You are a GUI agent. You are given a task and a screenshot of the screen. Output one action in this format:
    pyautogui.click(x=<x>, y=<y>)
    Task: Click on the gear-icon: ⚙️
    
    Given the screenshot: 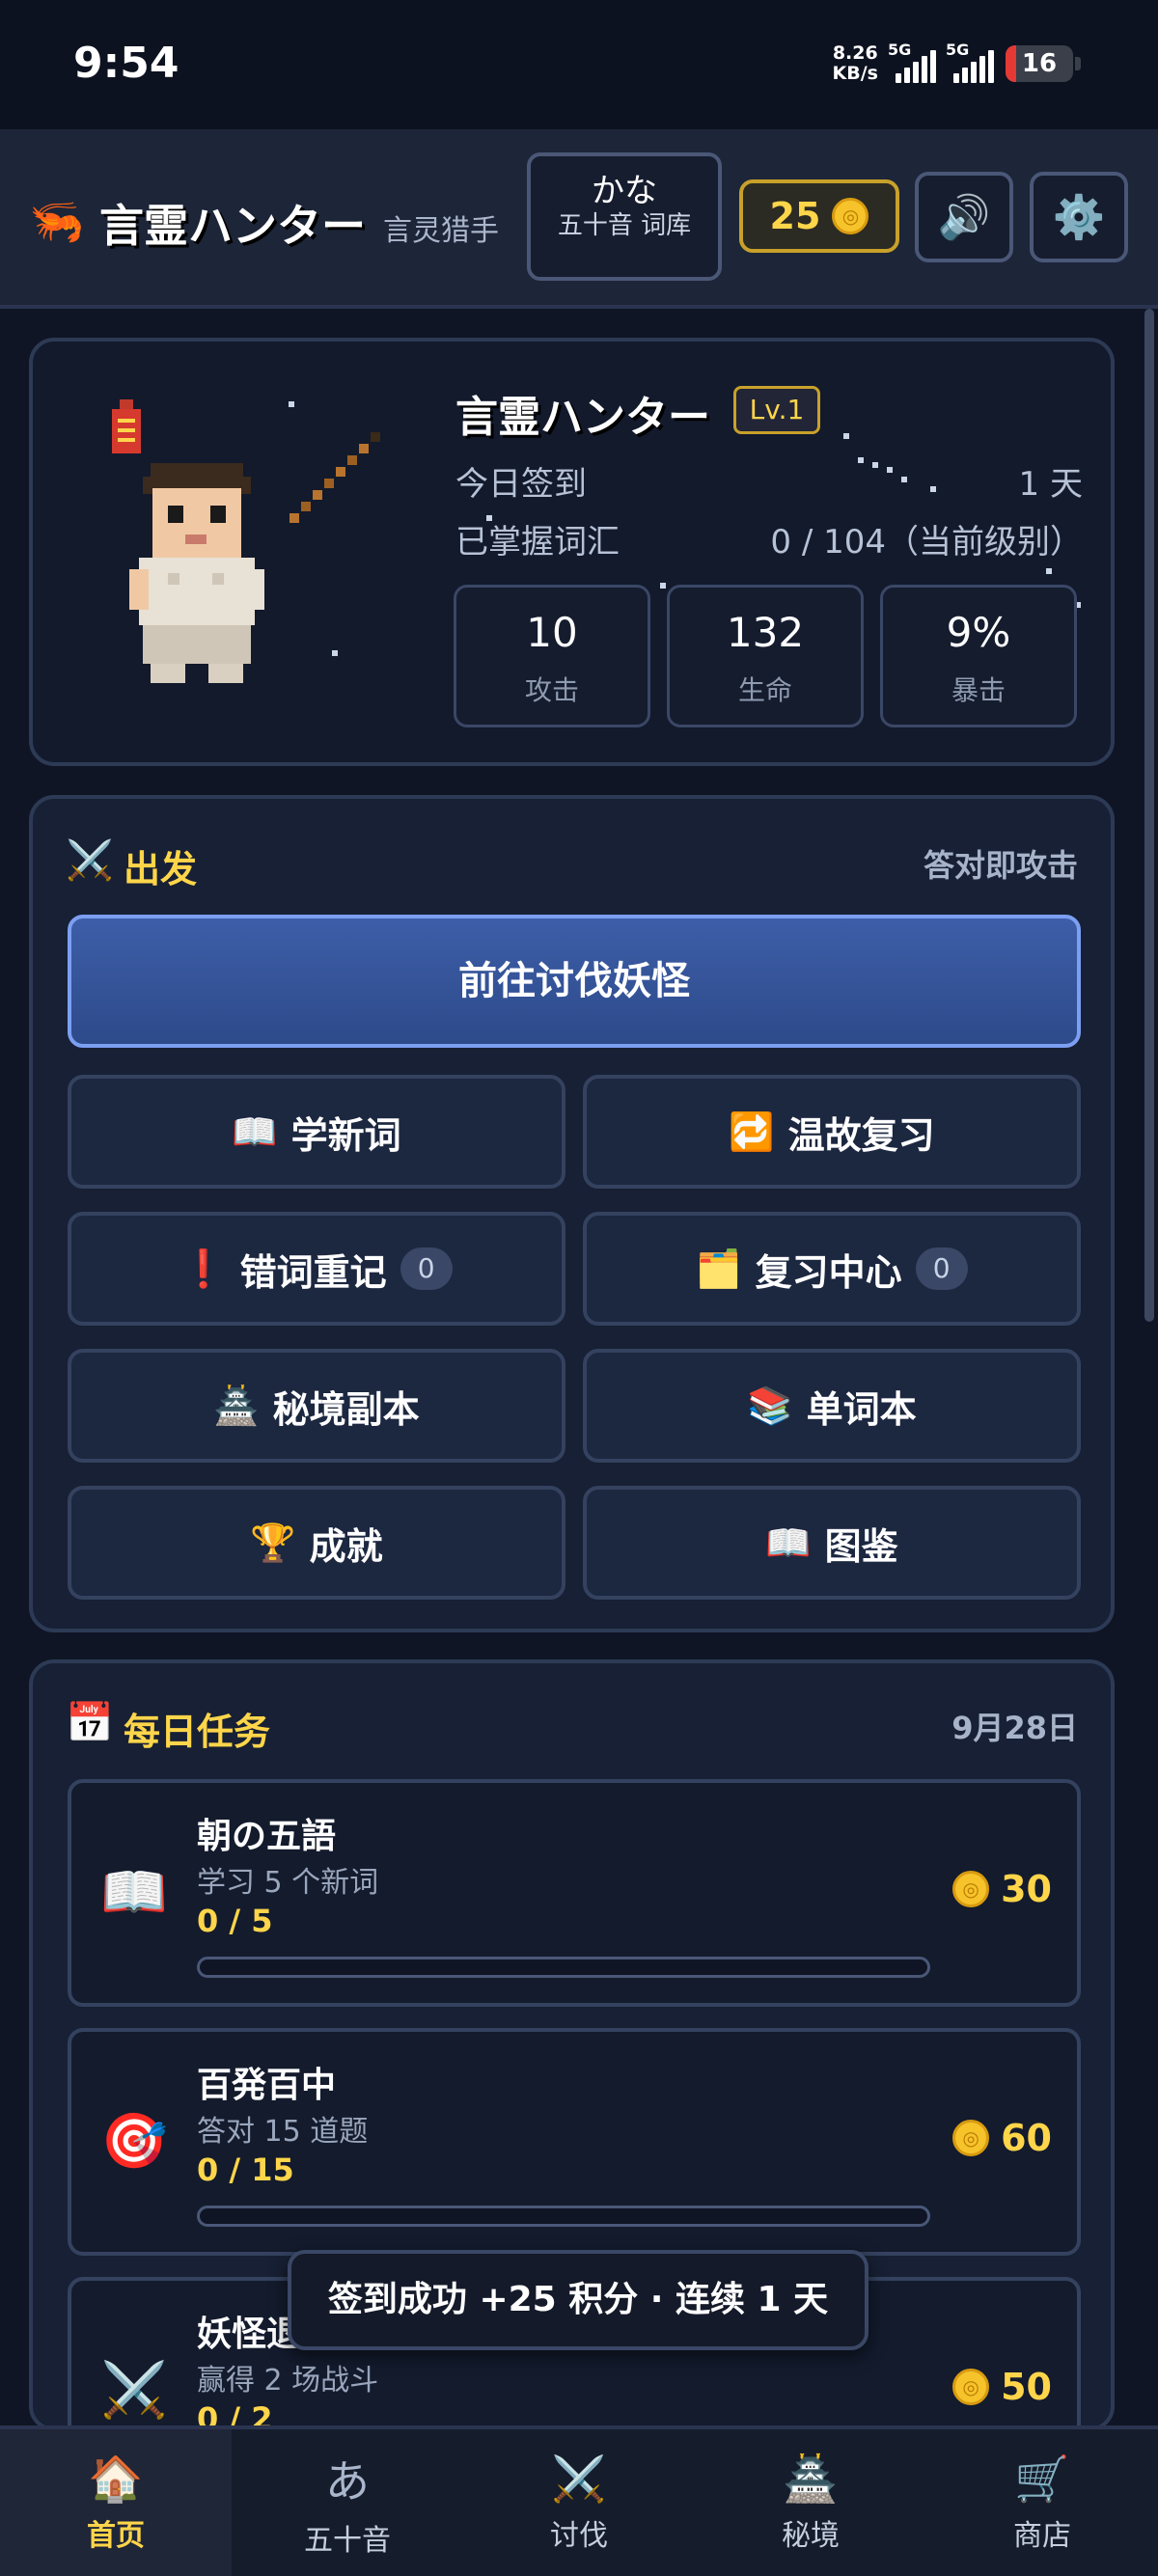 What is the action you would take?
    pyautogui.click(x=1079, y=217)
    